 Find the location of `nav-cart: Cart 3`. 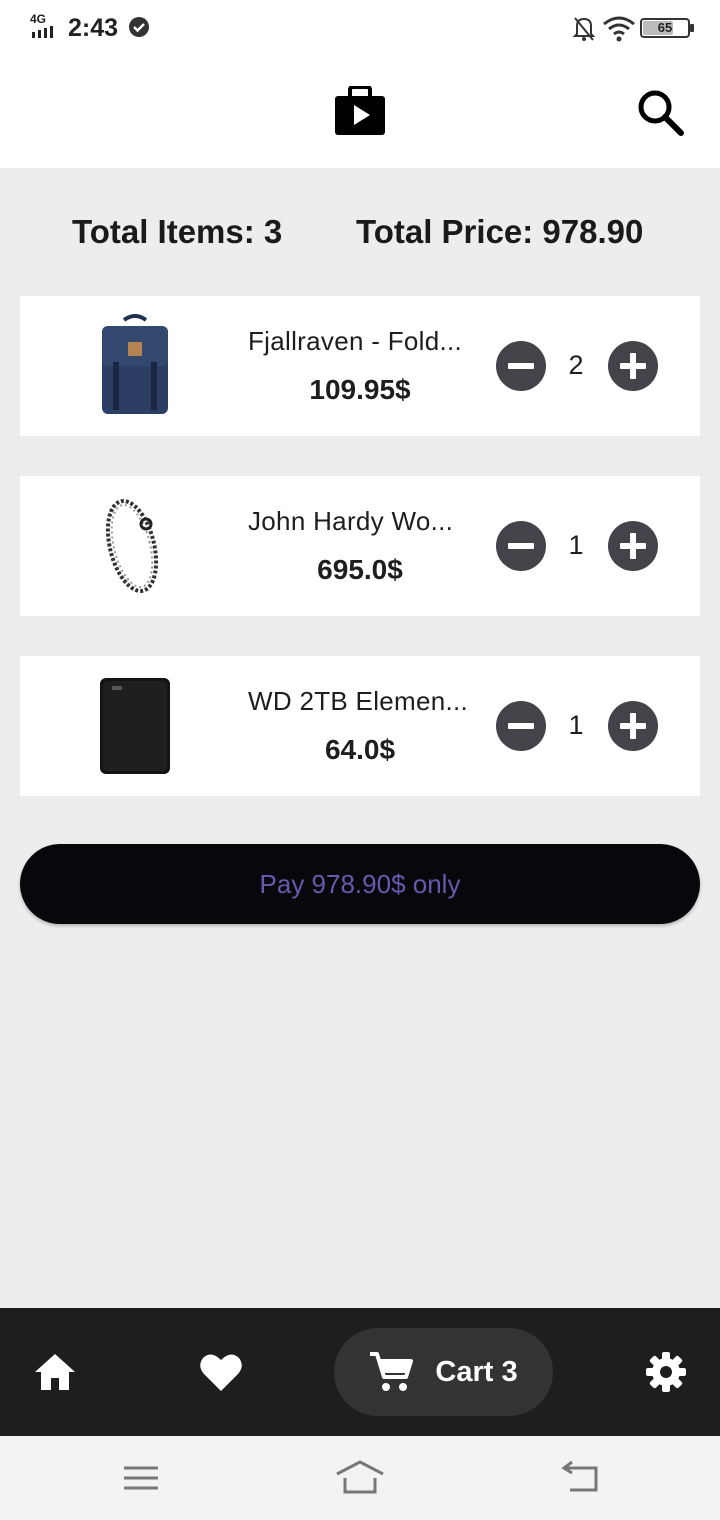

nav-cart: Cart 3 is located at coordinates (443, 1372).